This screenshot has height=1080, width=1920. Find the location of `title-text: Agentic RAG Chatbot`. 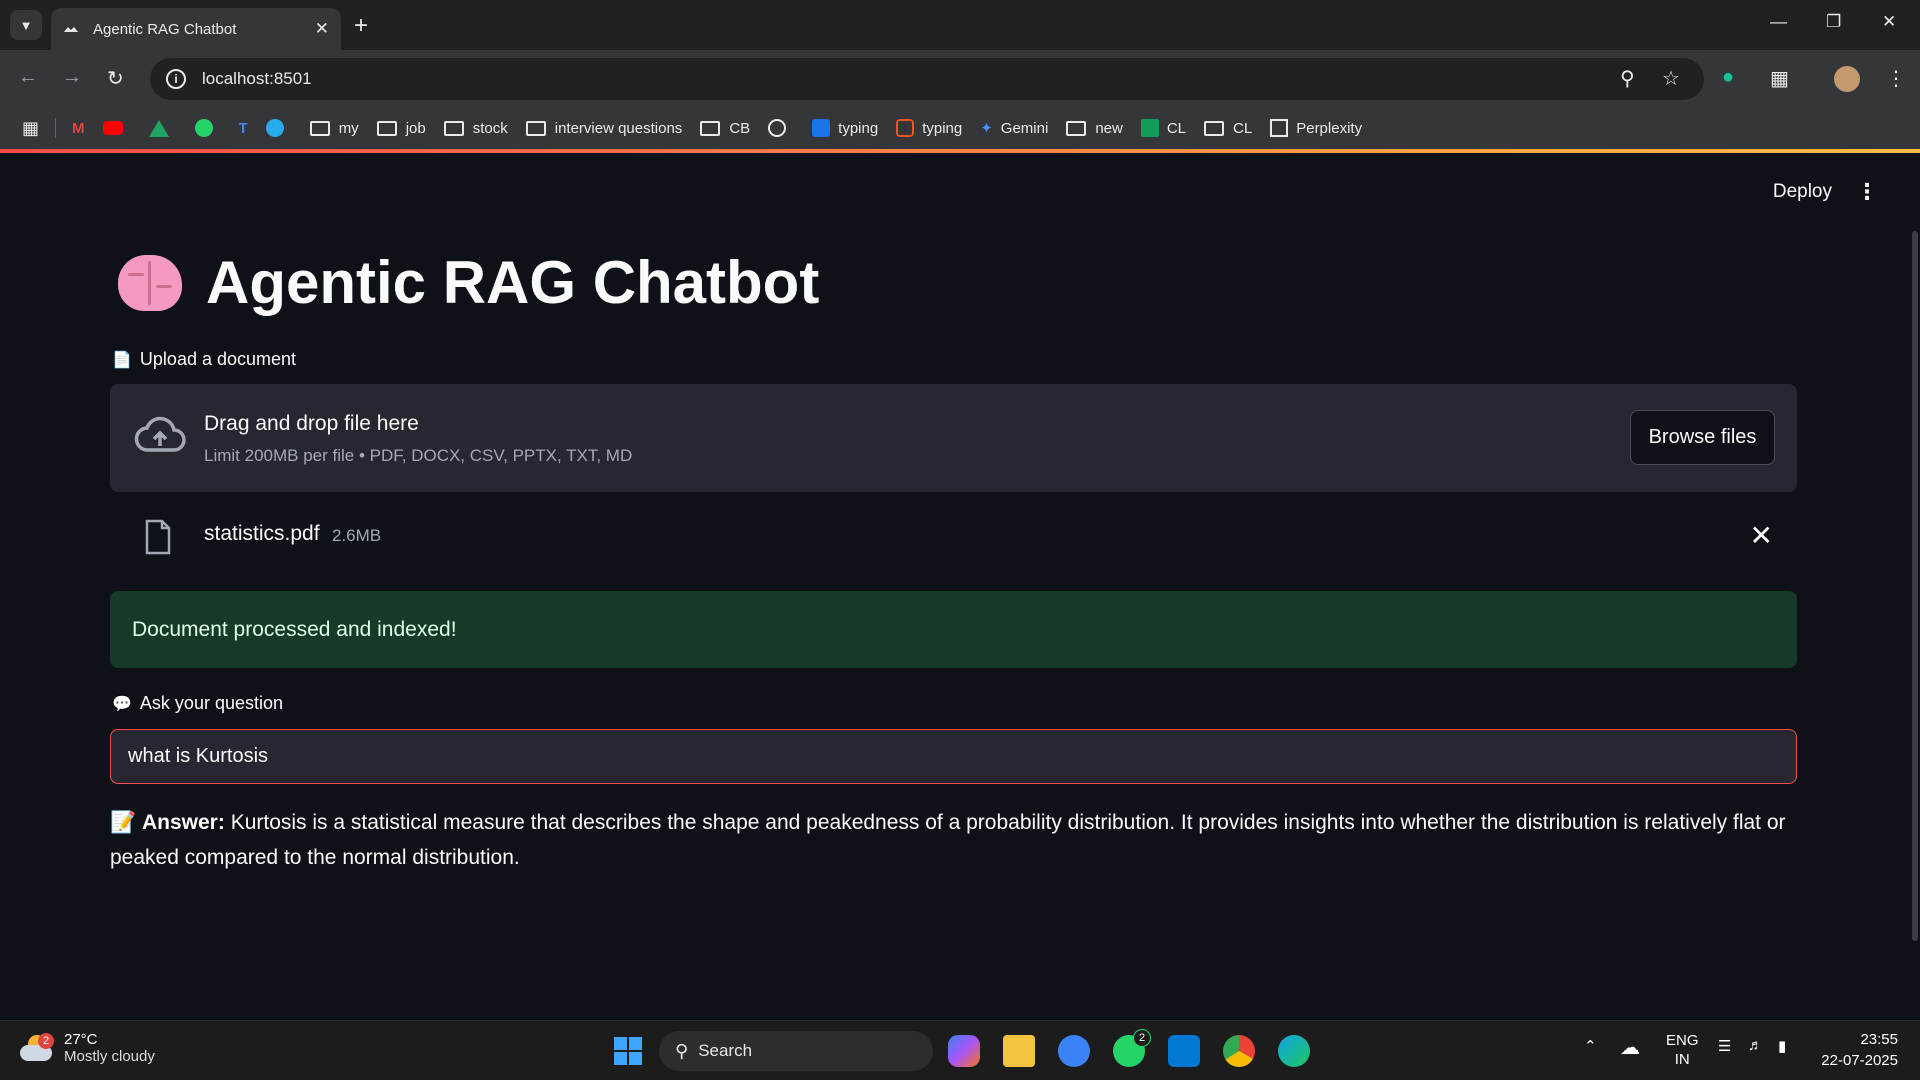

title-text: Agentic RAG Chatbot is located at coordinates (513, 282).